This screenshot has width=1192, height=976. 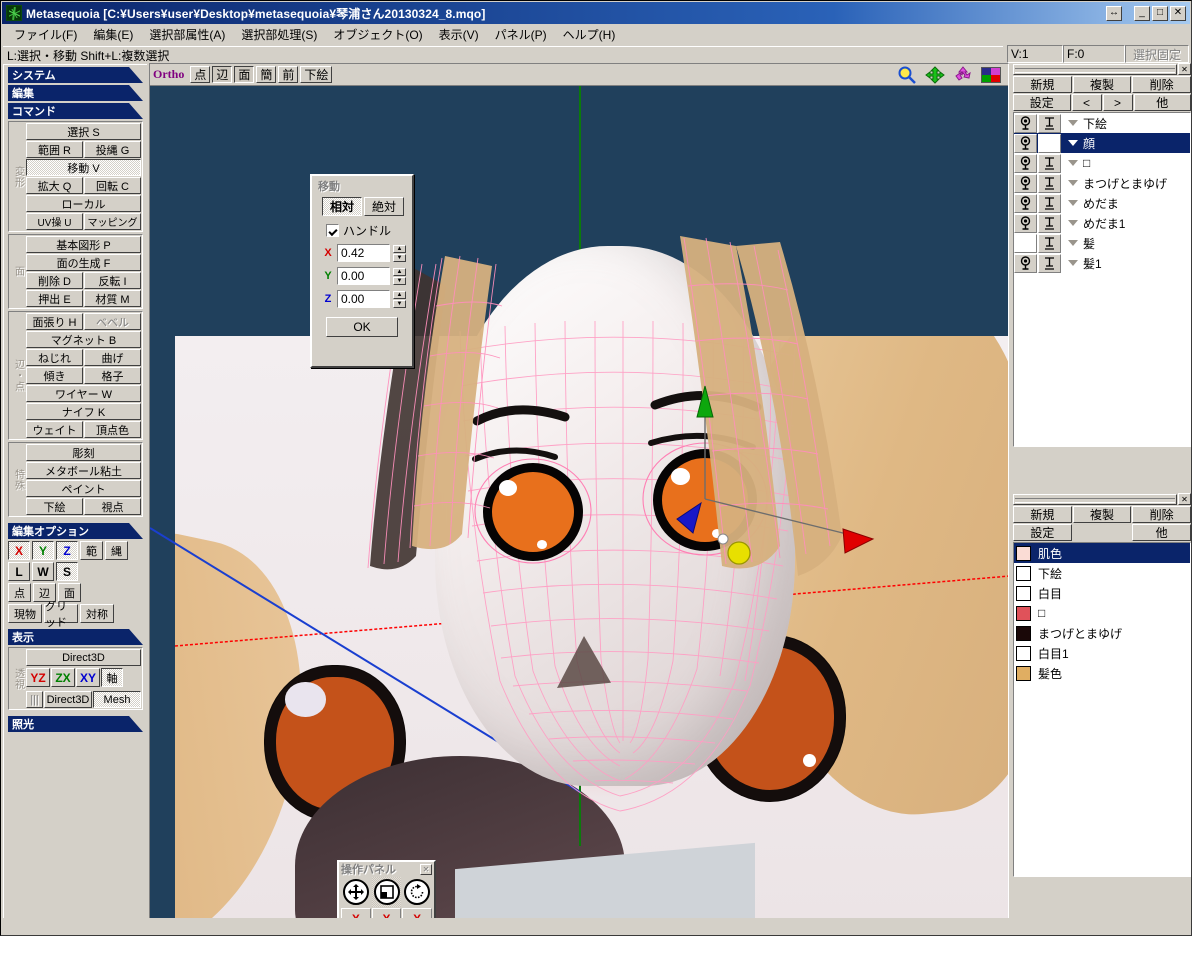 What do you see at coordinates (54, 321) in the screenshot?
I see `cmd-bridge: 面張り H` at bounding box center [54, 321].